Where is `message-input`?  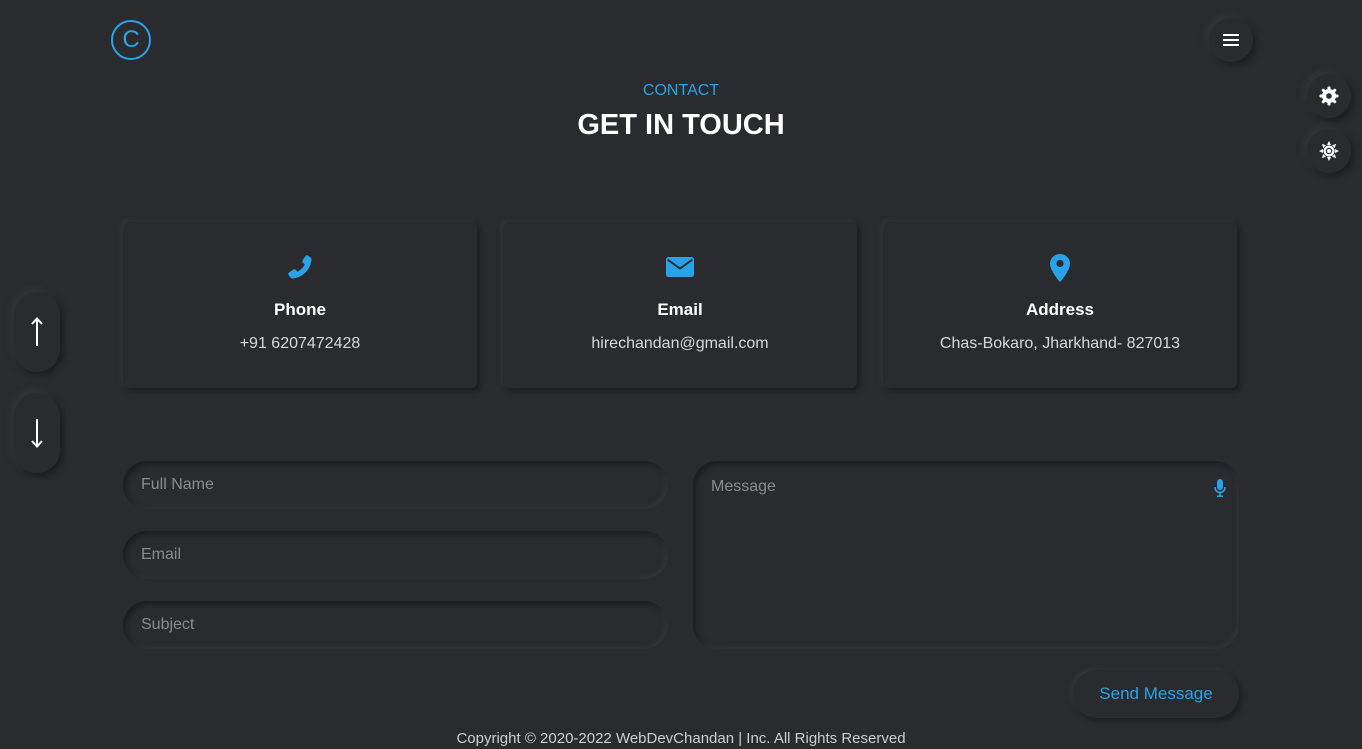
message-input is located at coordinates (966, 555).